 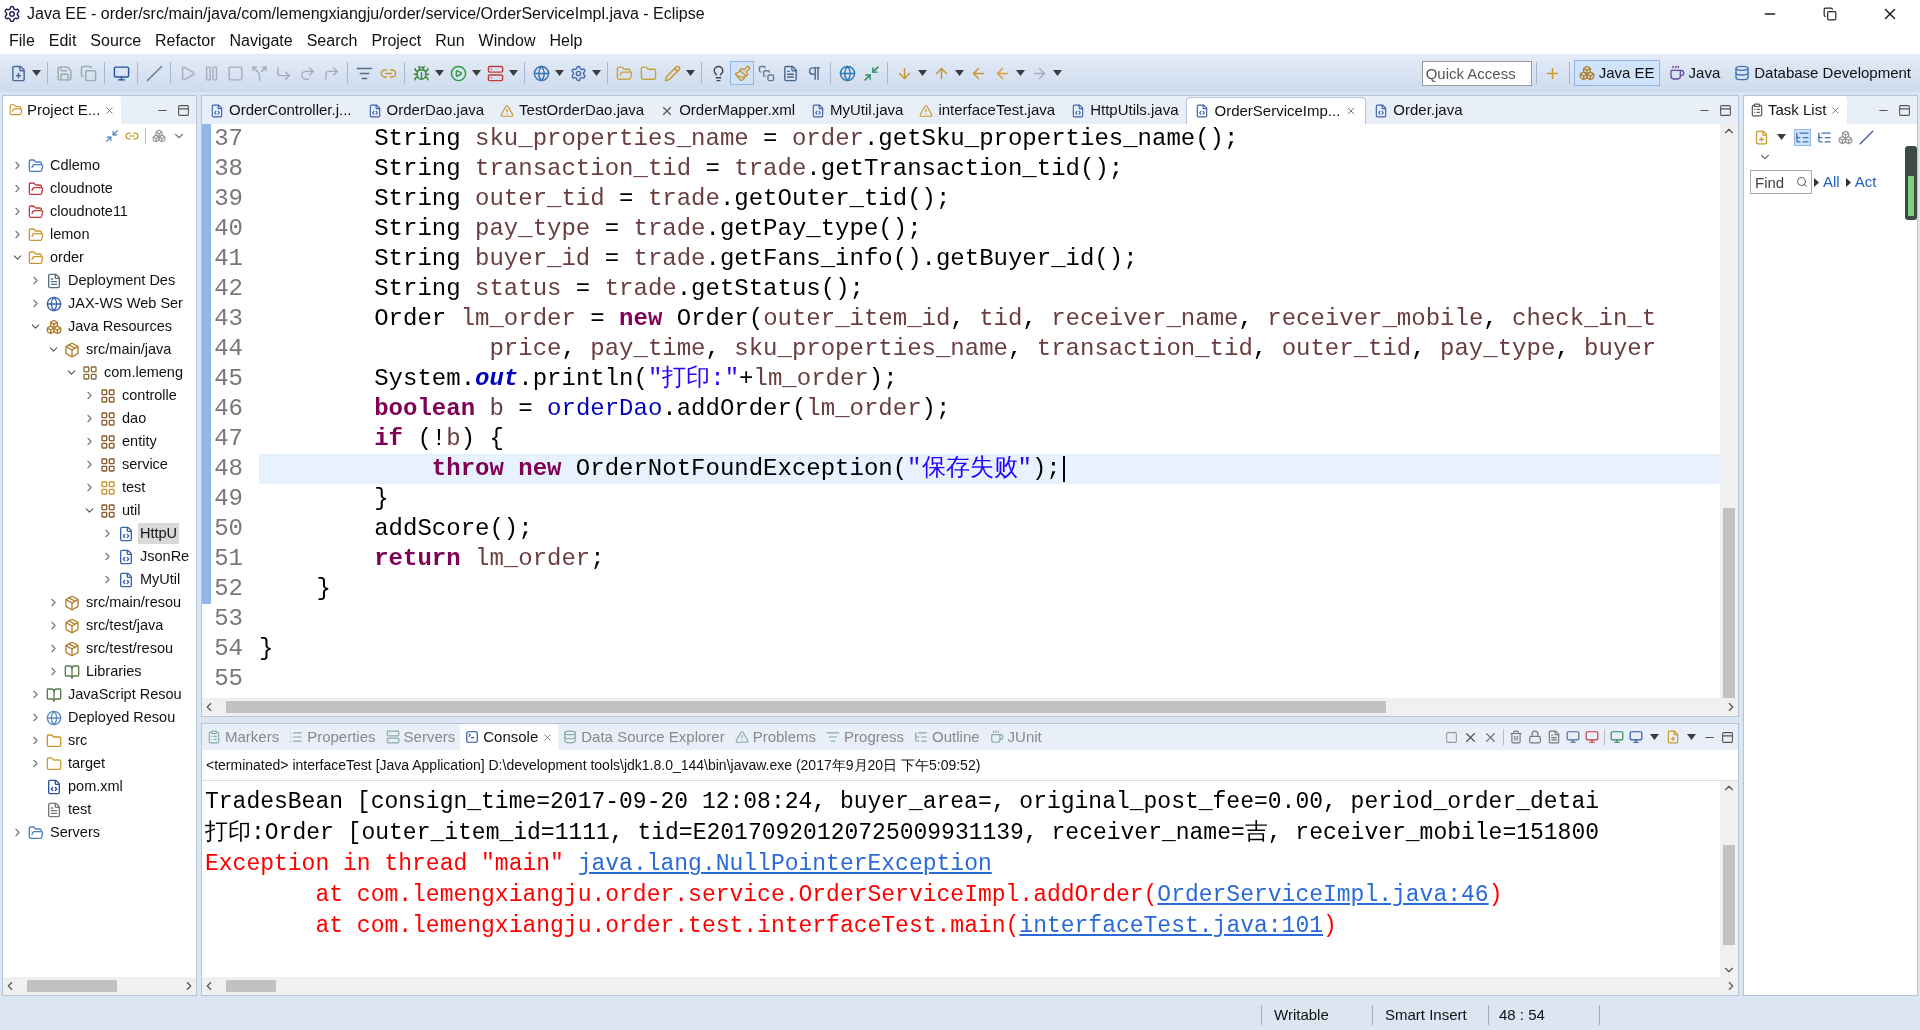 I want to click on tree-item: src, so click(x=78, y=740).